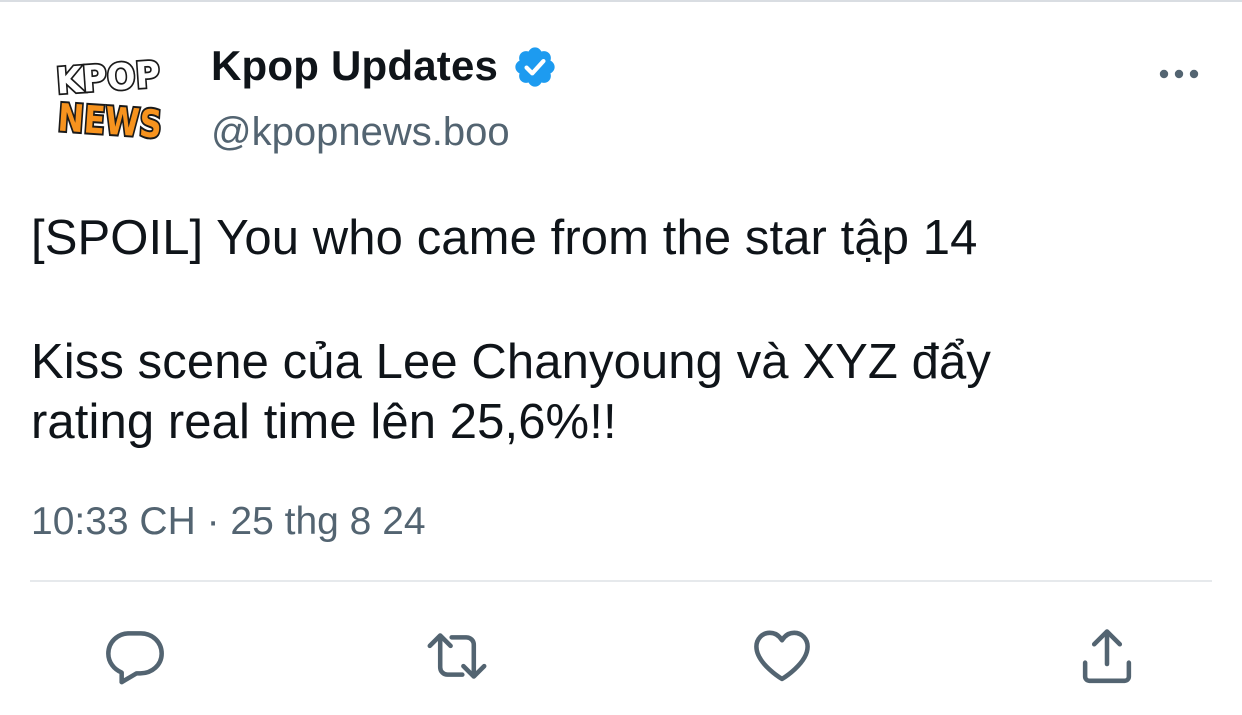 The width and height of the screenshot is (1242, 715). What do you see at coordinates (1107, 656) in the screenshot?
I see `share-icon` at bounding box center [1107, 656].